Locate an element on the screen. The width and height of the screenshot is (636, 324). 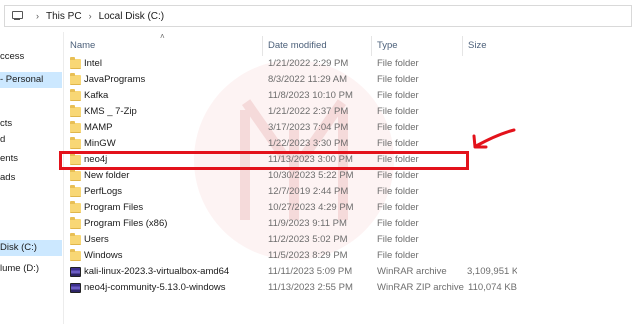
file-date: 12/7/2019 2:44 PM is located at coordinates (308, 191).